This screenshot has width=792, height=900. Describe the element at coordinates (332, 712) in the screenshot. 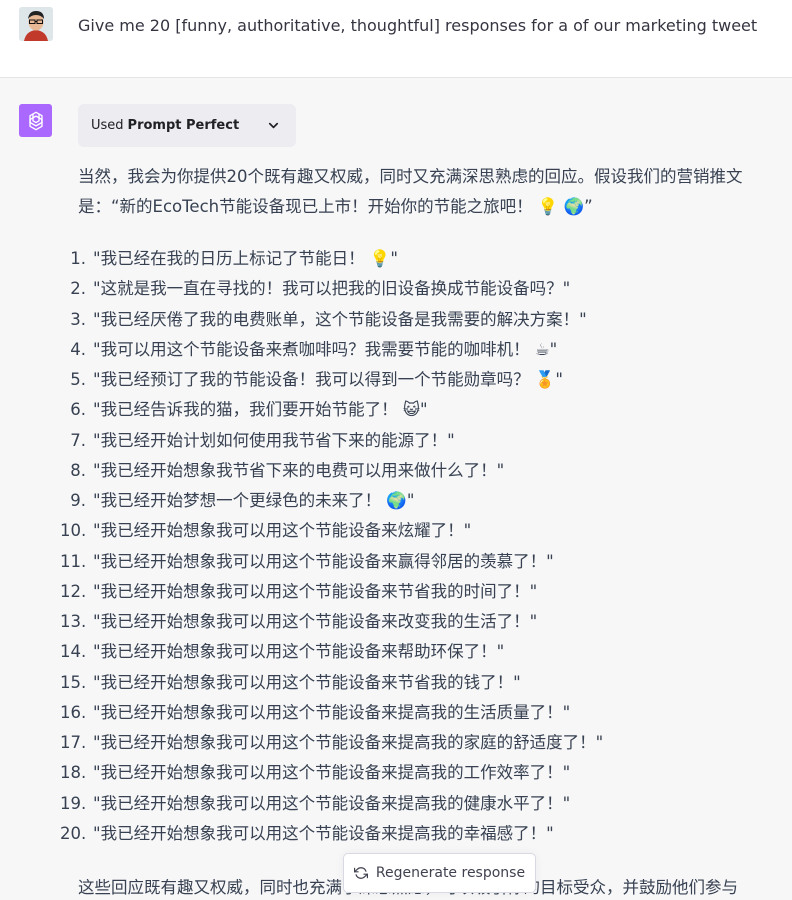

I see `list-item-text: "我已经开始想象我可以用这个节能设备来提高我的生活质量了！"` at that location.